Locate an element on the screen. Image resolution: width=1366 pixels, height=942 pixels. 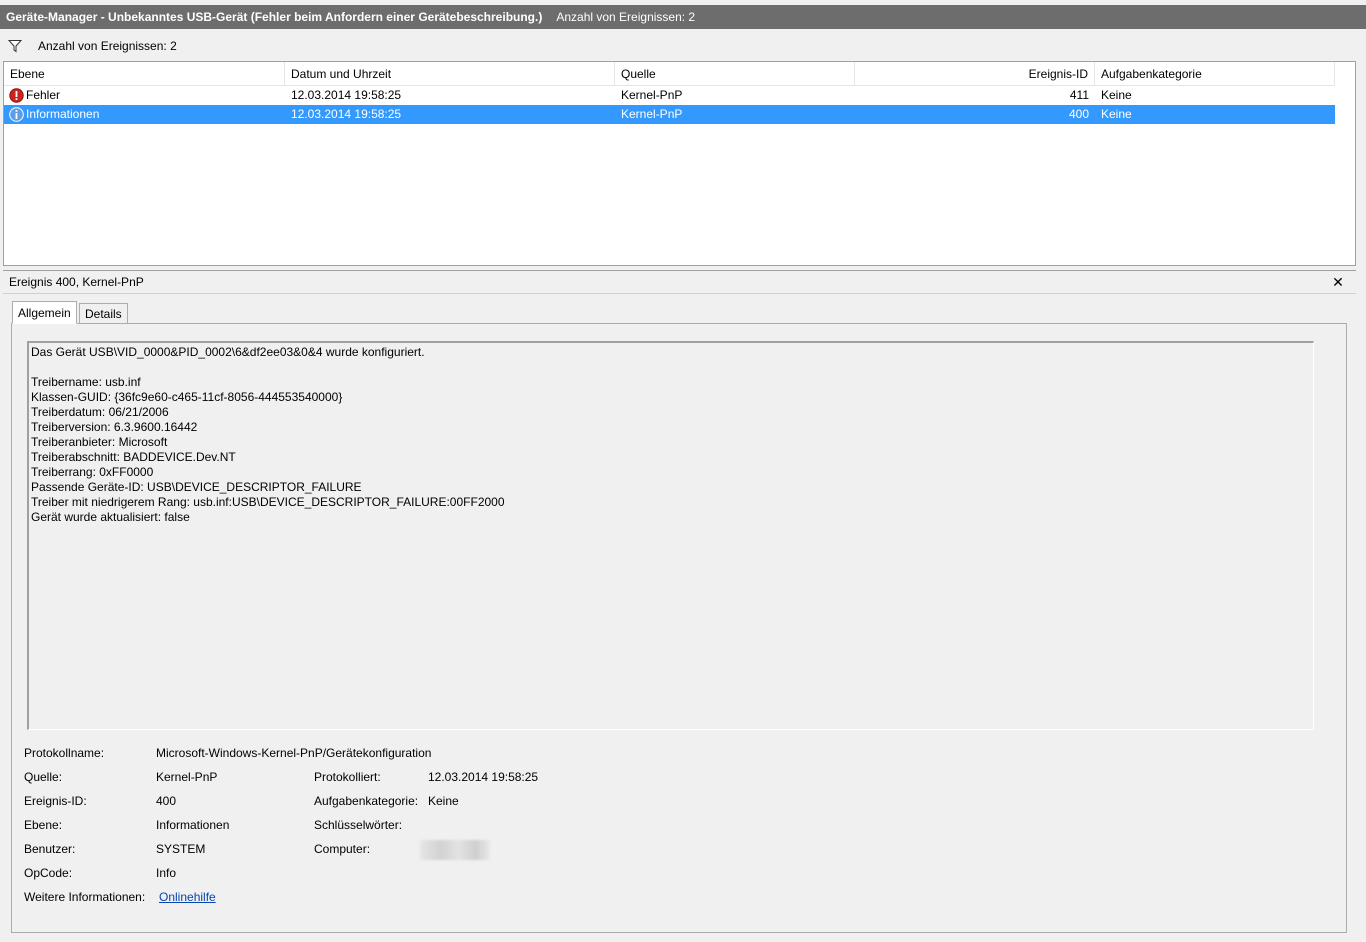
computer-label: Computer: is located at coordinates (342, 849).